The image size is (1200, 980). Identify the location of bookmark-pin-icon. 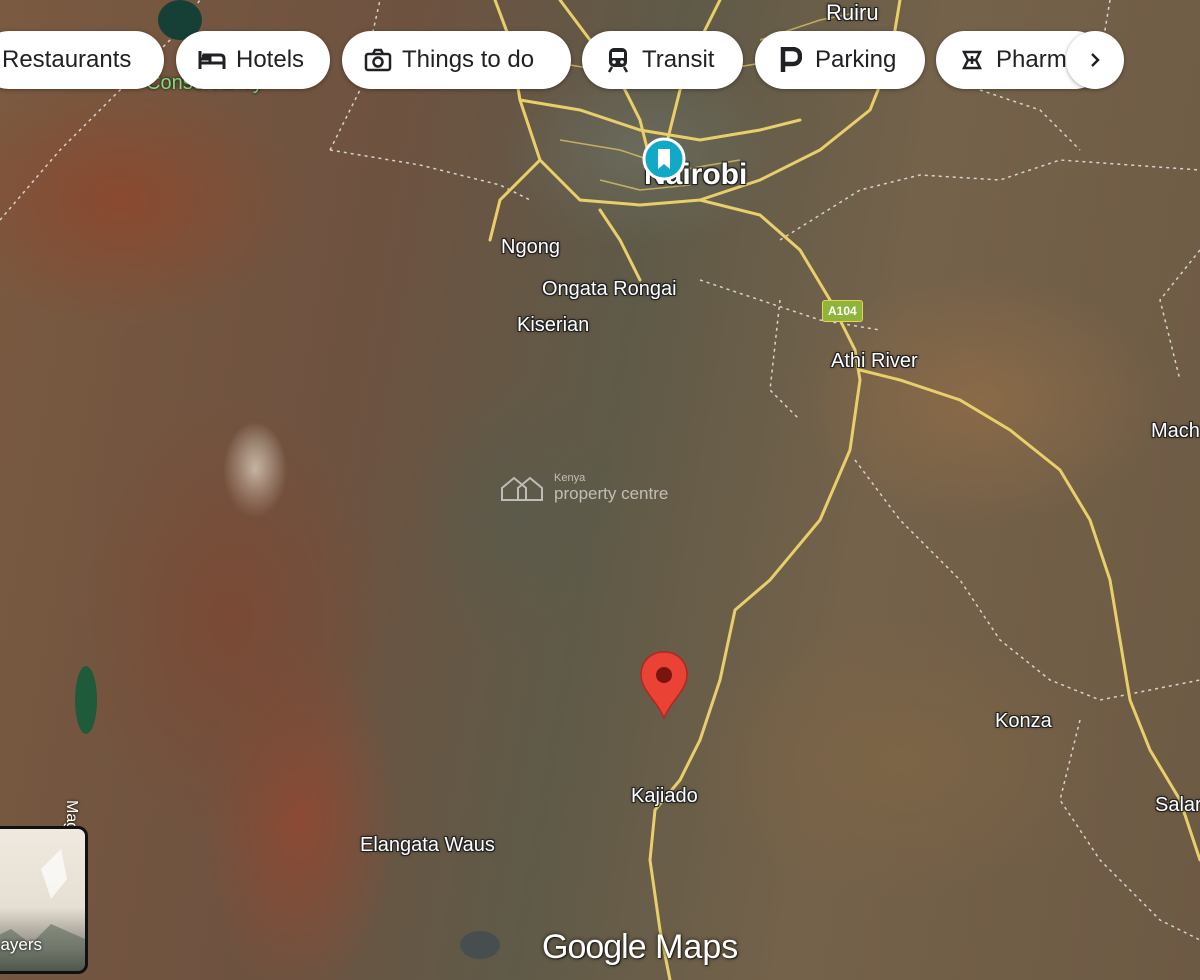
(664, 159).